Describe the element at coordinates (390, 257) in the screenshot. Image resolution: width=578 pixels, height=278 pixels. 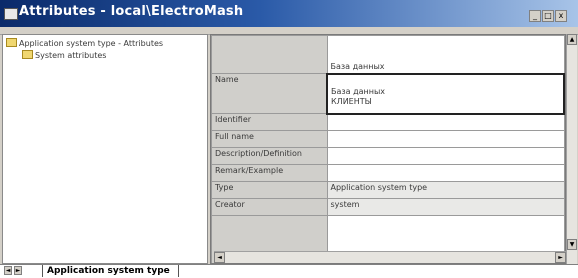
I see `horizontal-scrollbar: ◄ ►` at that location.